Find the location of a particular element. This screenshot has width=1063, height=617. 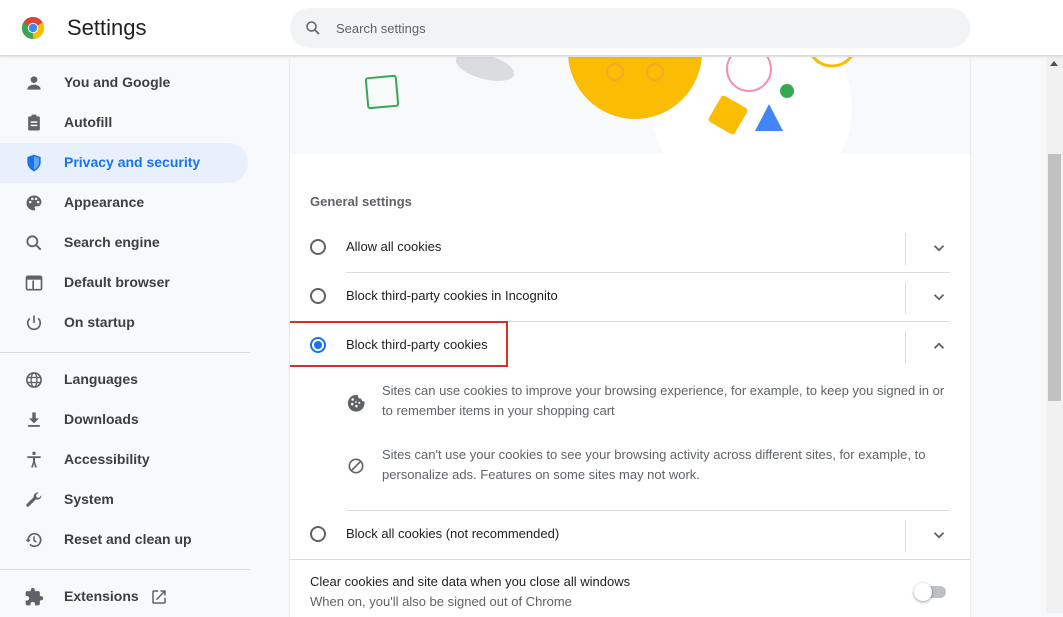

scroll-up-arrow-icon is located at coordinates (1054, 63).